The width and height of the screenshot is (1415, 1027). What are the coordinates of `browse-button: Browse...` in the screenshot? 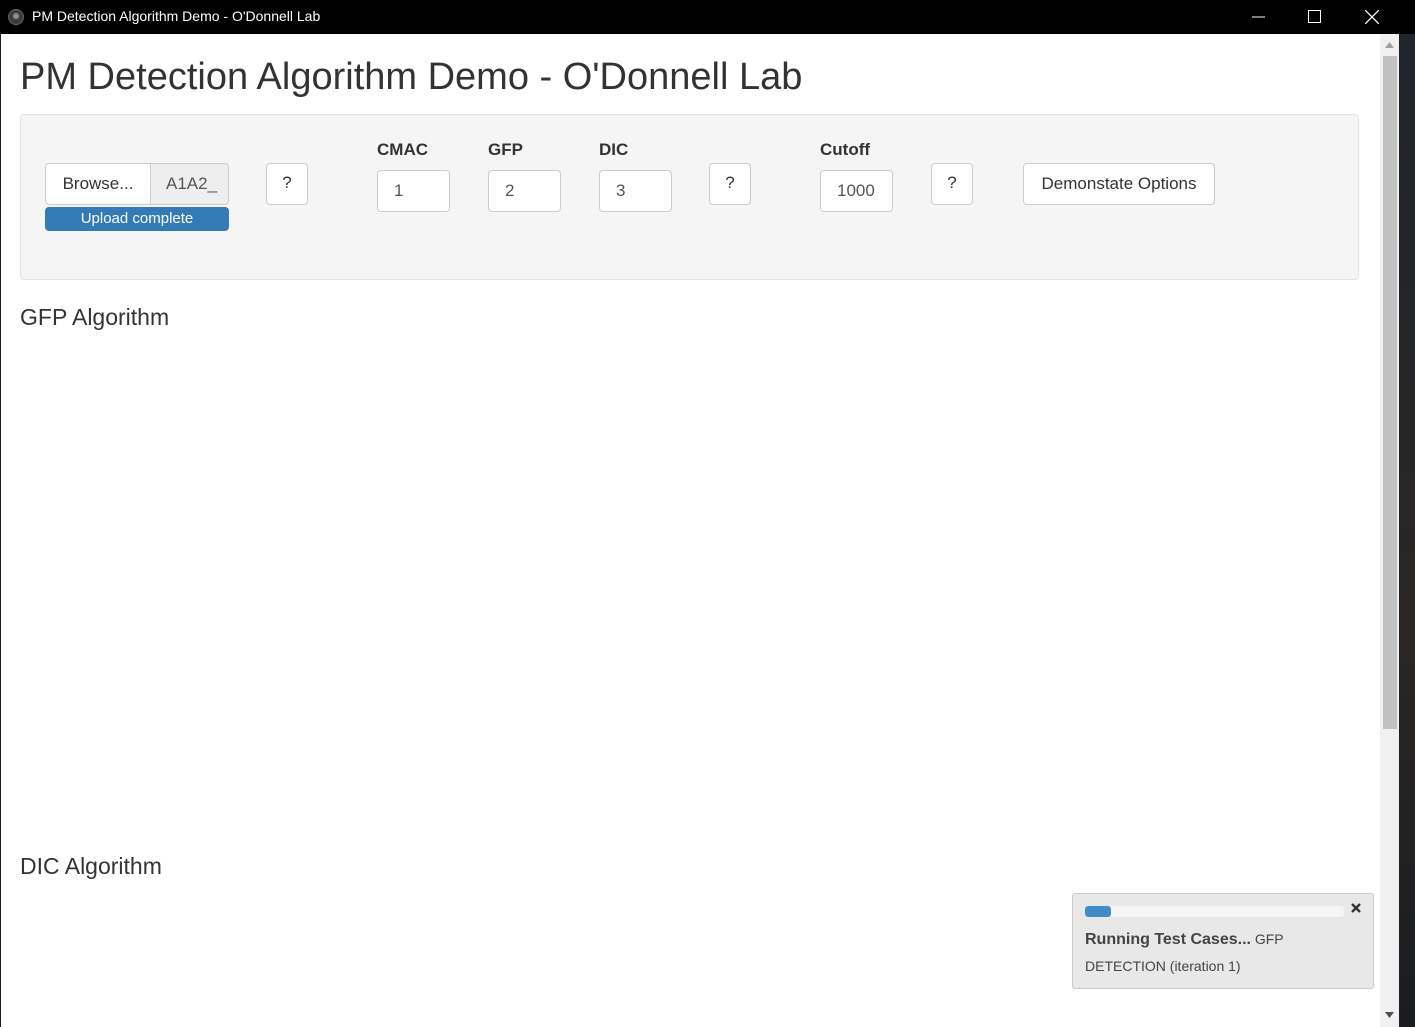 It's located at (98, 184).